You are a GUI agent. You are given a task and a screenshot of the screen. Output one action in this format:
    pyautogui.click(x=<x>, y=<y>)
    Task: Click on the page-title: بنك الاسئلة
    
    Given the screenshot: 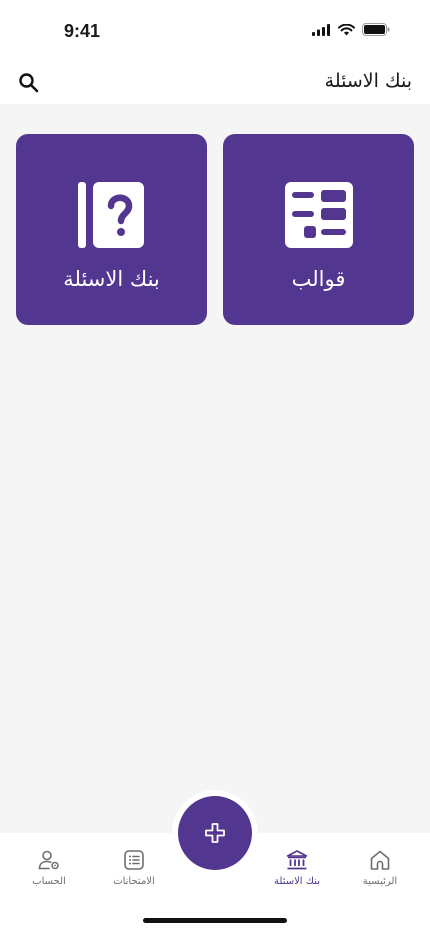 What is the action you would take?
    pyautogui.click(x=368, y=81)
    